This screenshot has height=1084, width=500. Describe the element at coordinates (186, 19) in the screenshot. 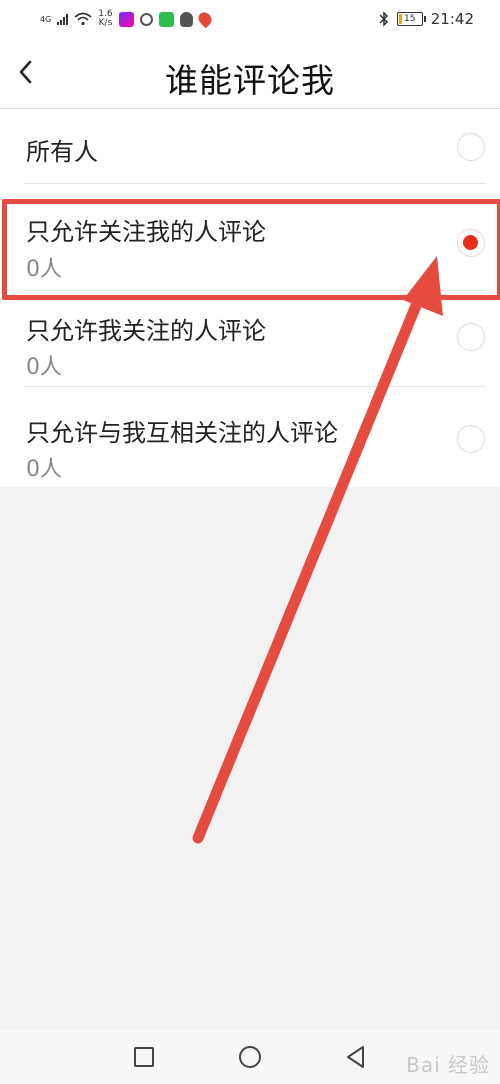

I see `qq-icon` at that location.